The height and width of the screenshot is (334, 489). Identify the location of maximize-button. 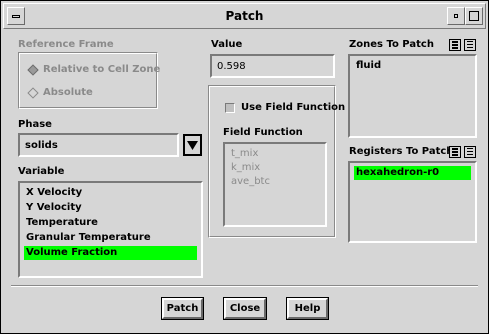
(474, 16).